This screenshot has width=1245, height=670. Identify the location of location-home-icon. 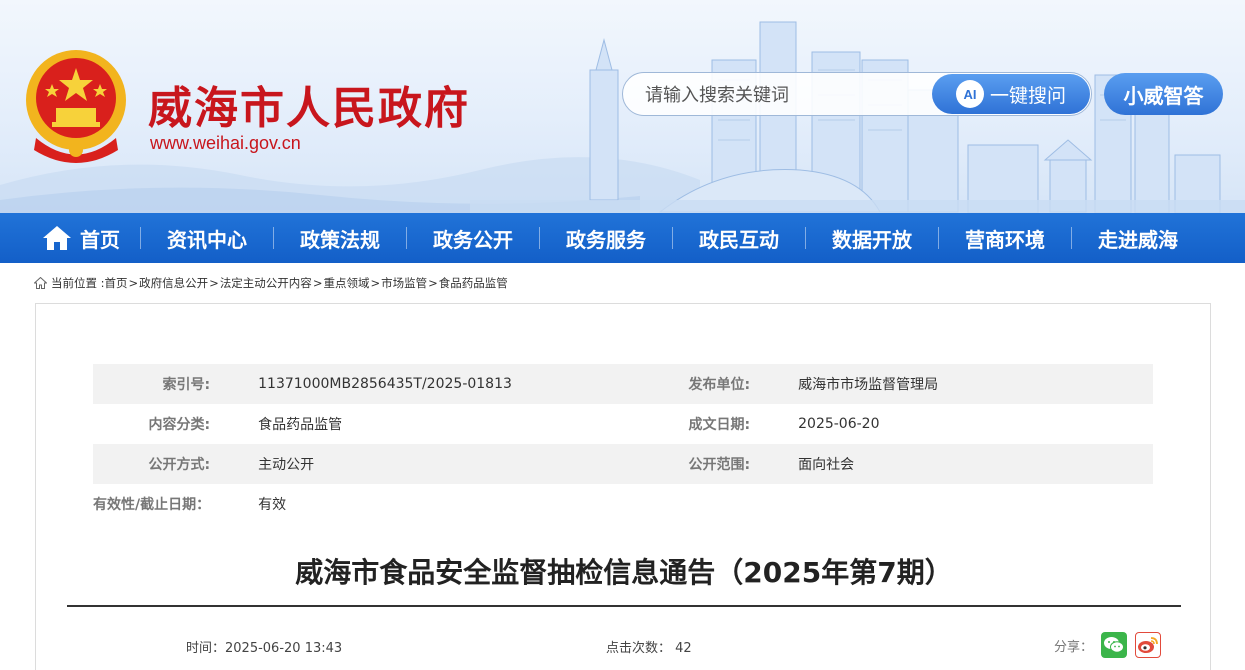
(40, 283).